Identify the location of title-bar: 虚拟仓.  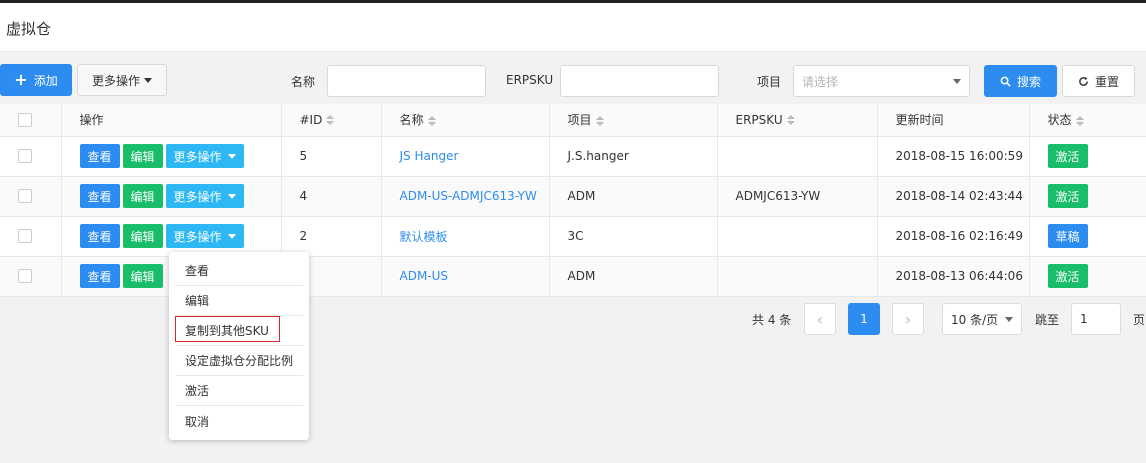
(573, 27).